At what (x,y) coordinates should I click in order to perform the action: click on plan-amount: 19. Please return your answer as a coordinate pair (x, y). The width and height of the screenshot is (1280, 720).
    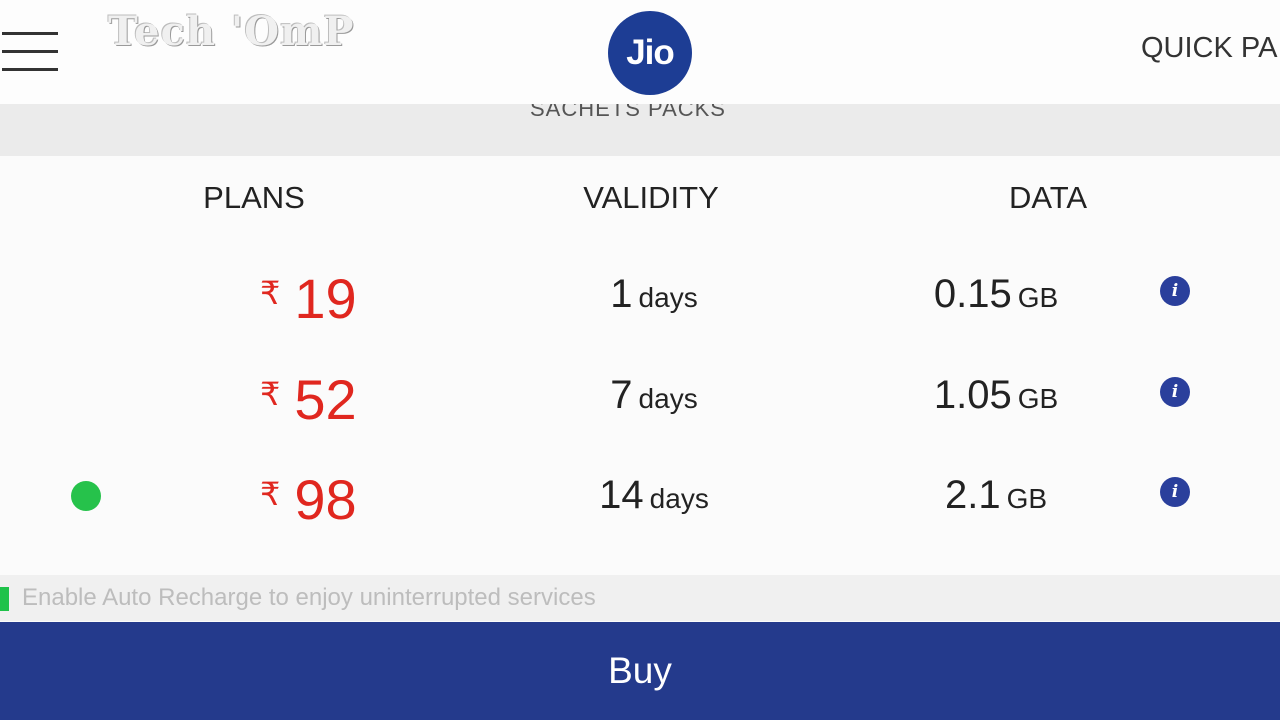
    Looking at the image, I should click on (325, 298).